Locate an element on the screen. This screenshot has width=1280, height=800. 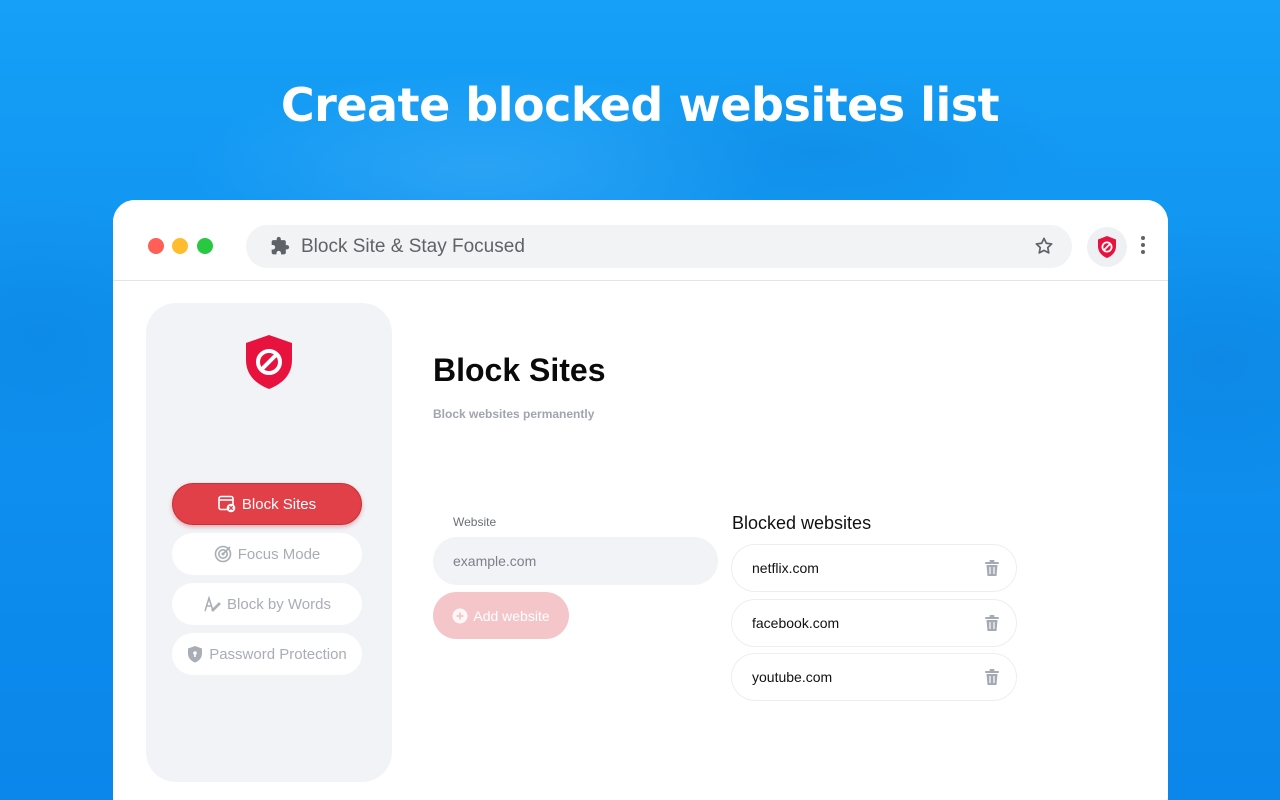
blocked-site-name: facebook.com is located at coordinates (796, 623).